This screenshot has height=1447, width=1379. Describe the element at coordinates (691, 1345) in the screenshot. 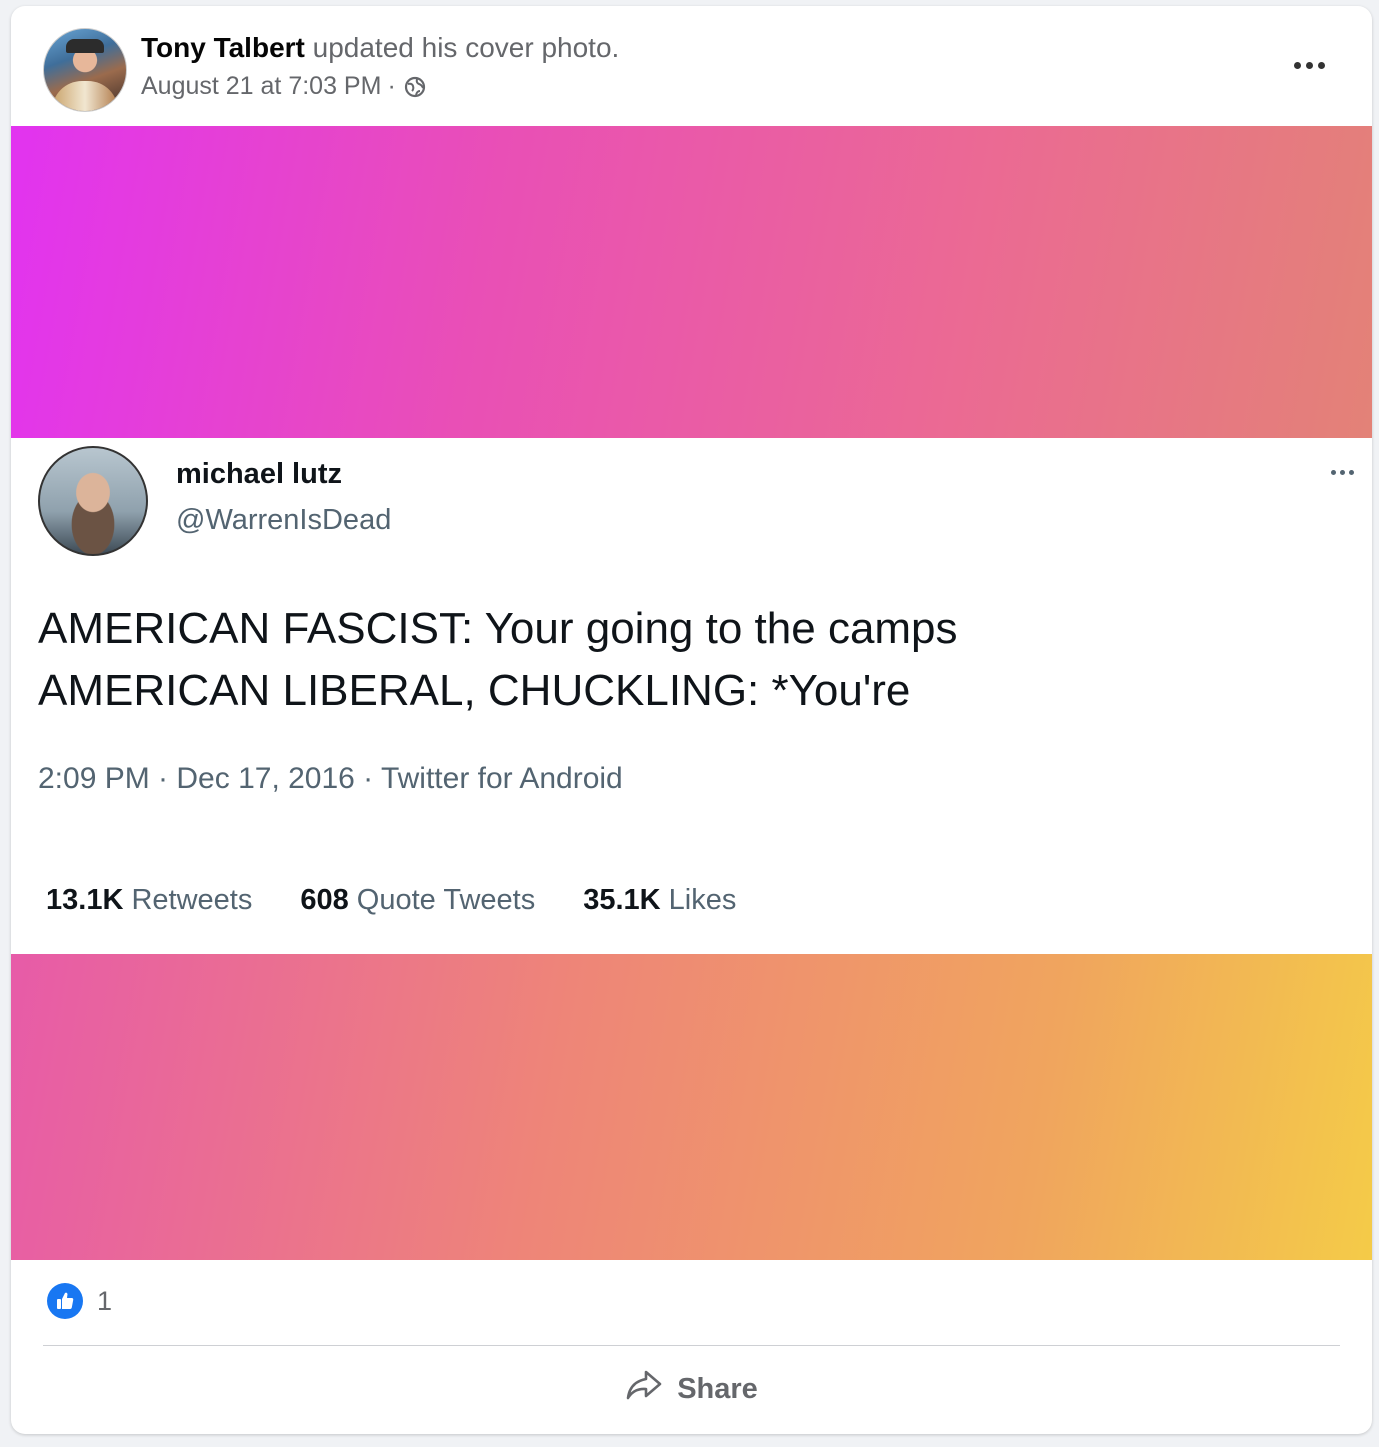

I see `action-divider` at that location.